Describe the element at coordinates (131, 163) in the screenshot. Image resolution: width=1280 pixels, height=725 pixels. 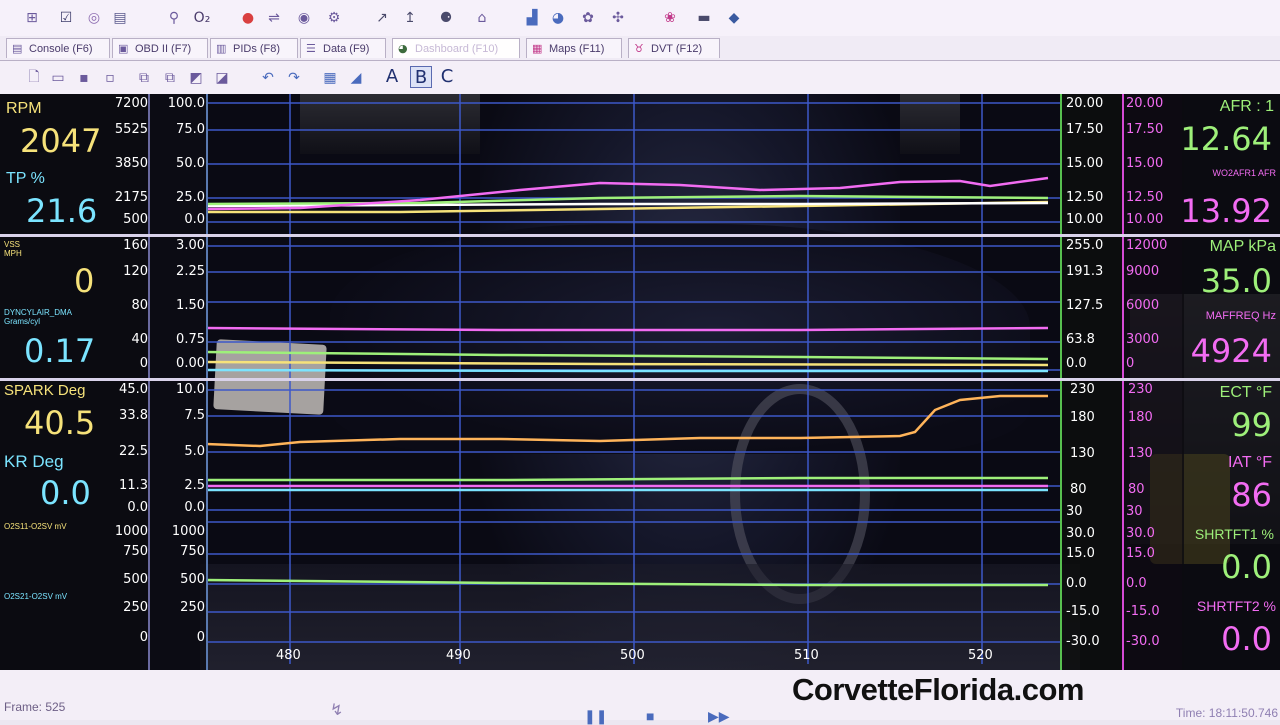
I see `tick-rpm: 3850` at that location.